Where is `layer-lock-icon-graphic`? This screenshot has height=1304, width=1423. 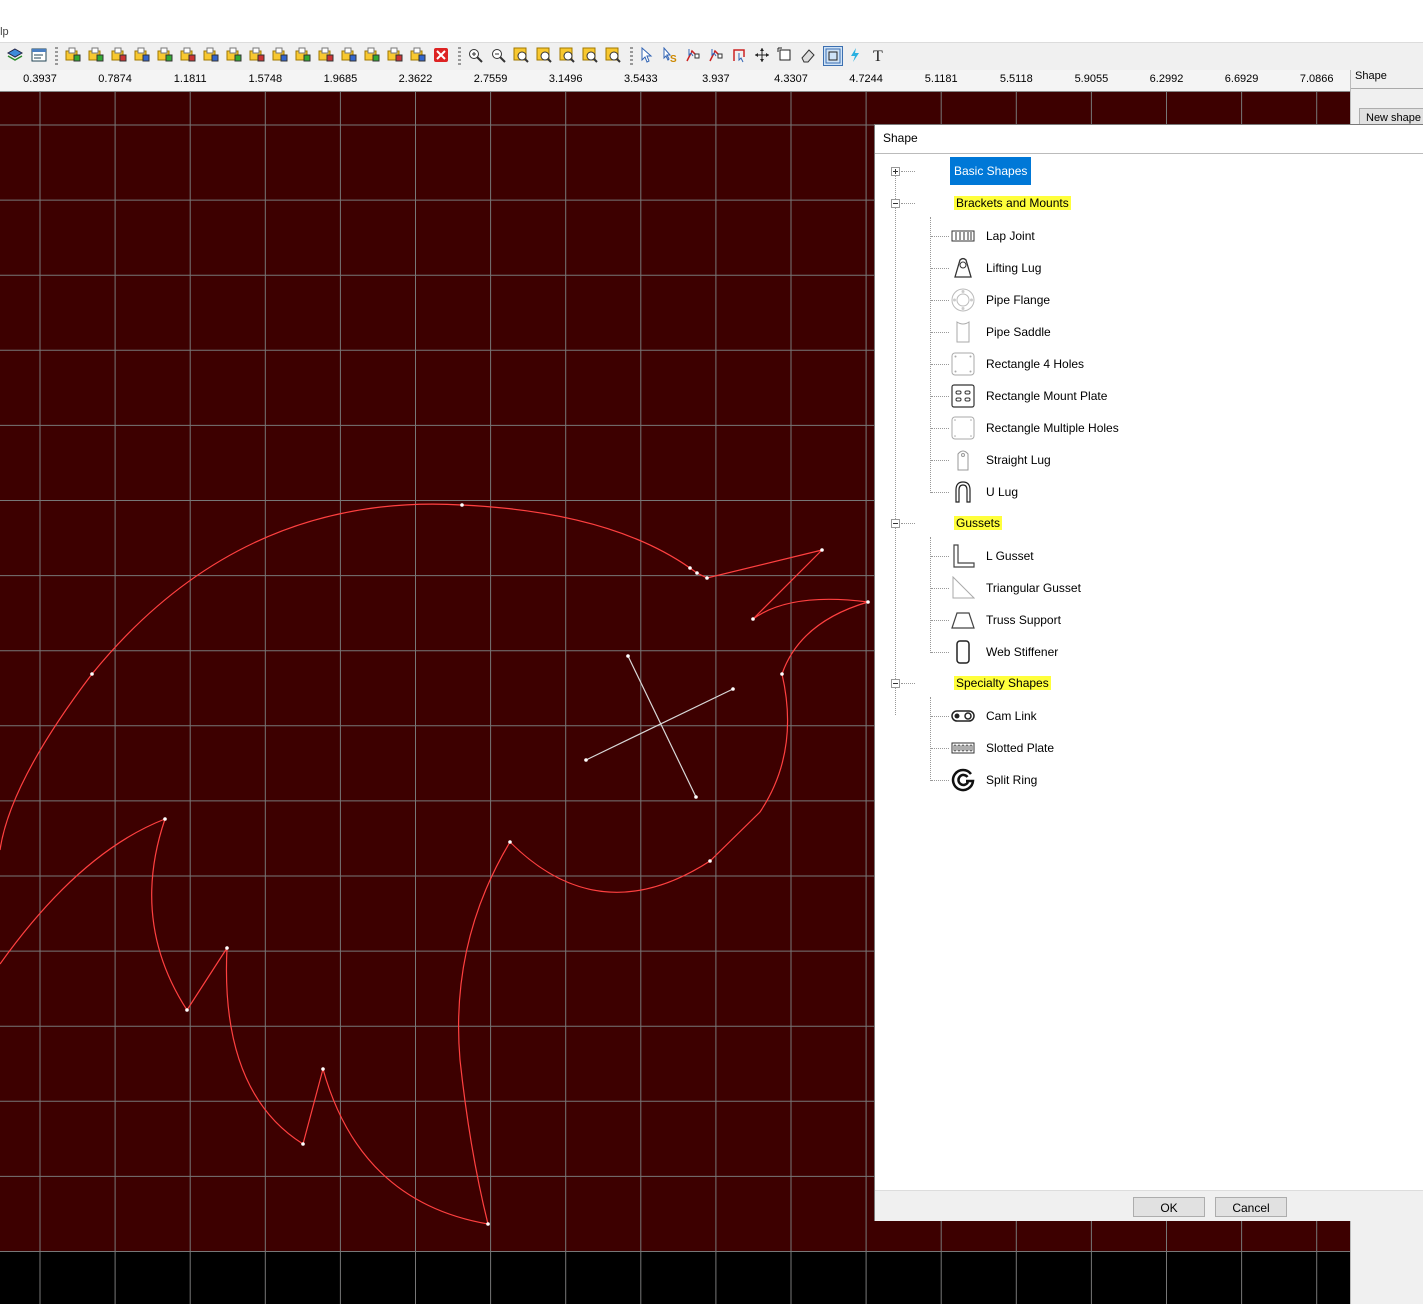
layer-lock-icon-graphic is located at coordinates (326, 54).